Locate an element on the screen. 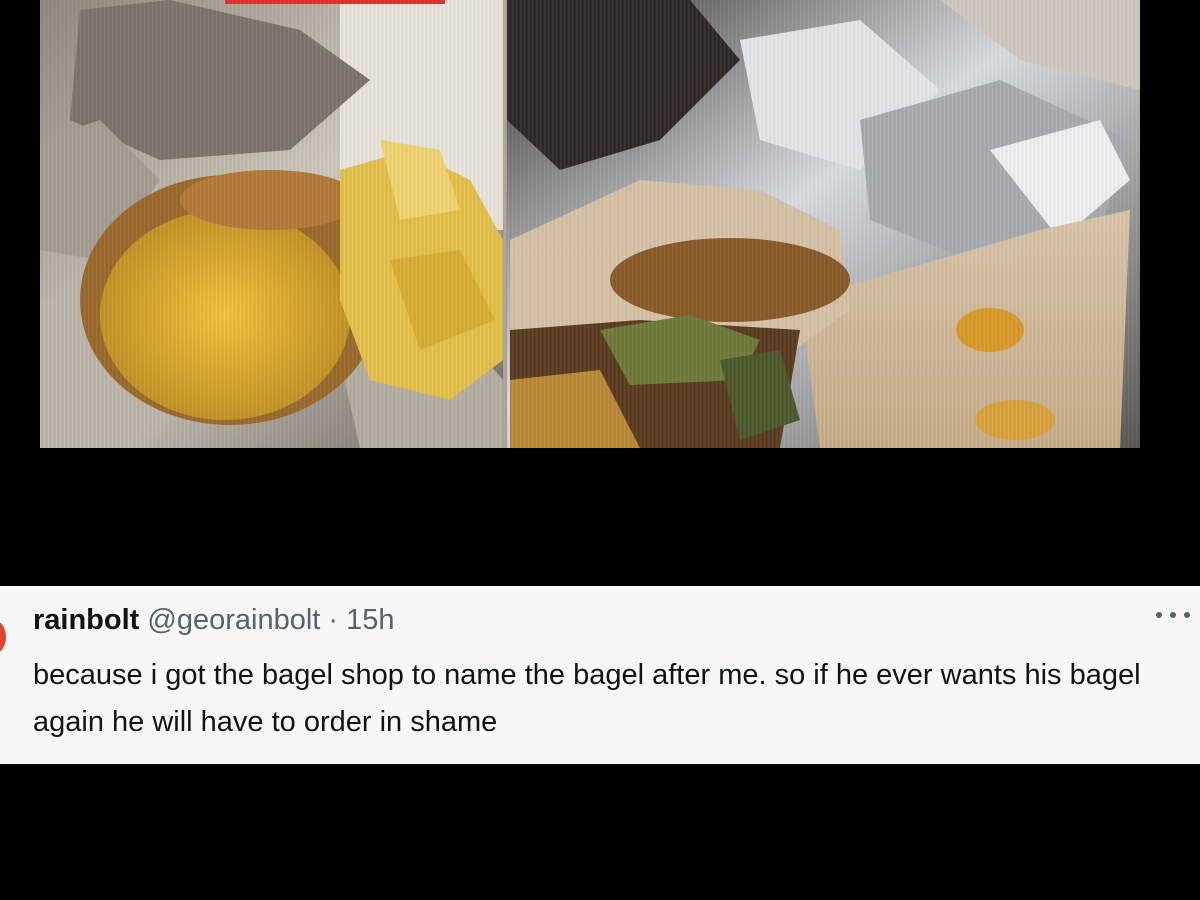  author-handle: @georainbolt is located at coordinates (233, 620).